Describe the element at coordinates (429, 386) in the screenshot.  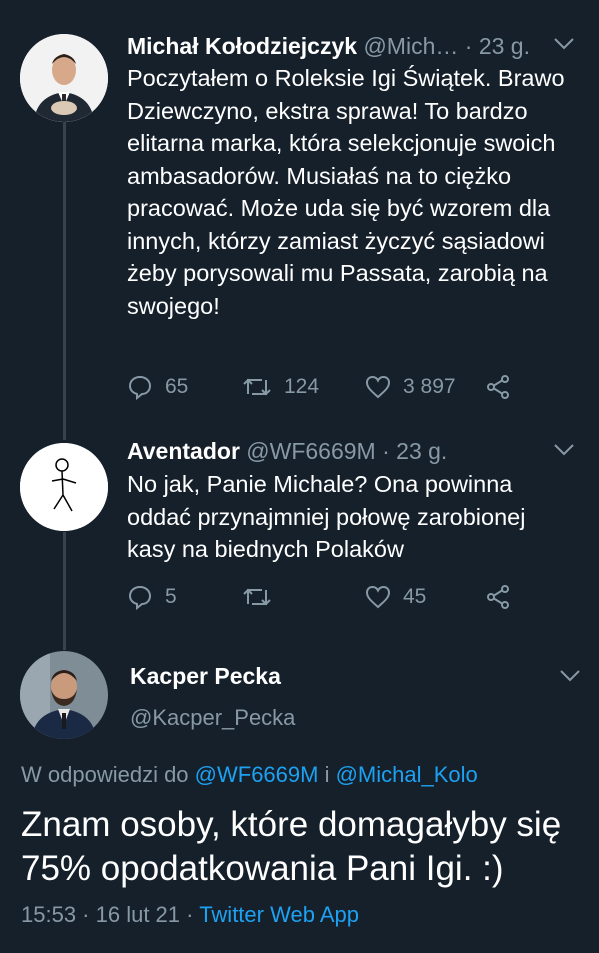
I see `like-count: 3 897` at that location.